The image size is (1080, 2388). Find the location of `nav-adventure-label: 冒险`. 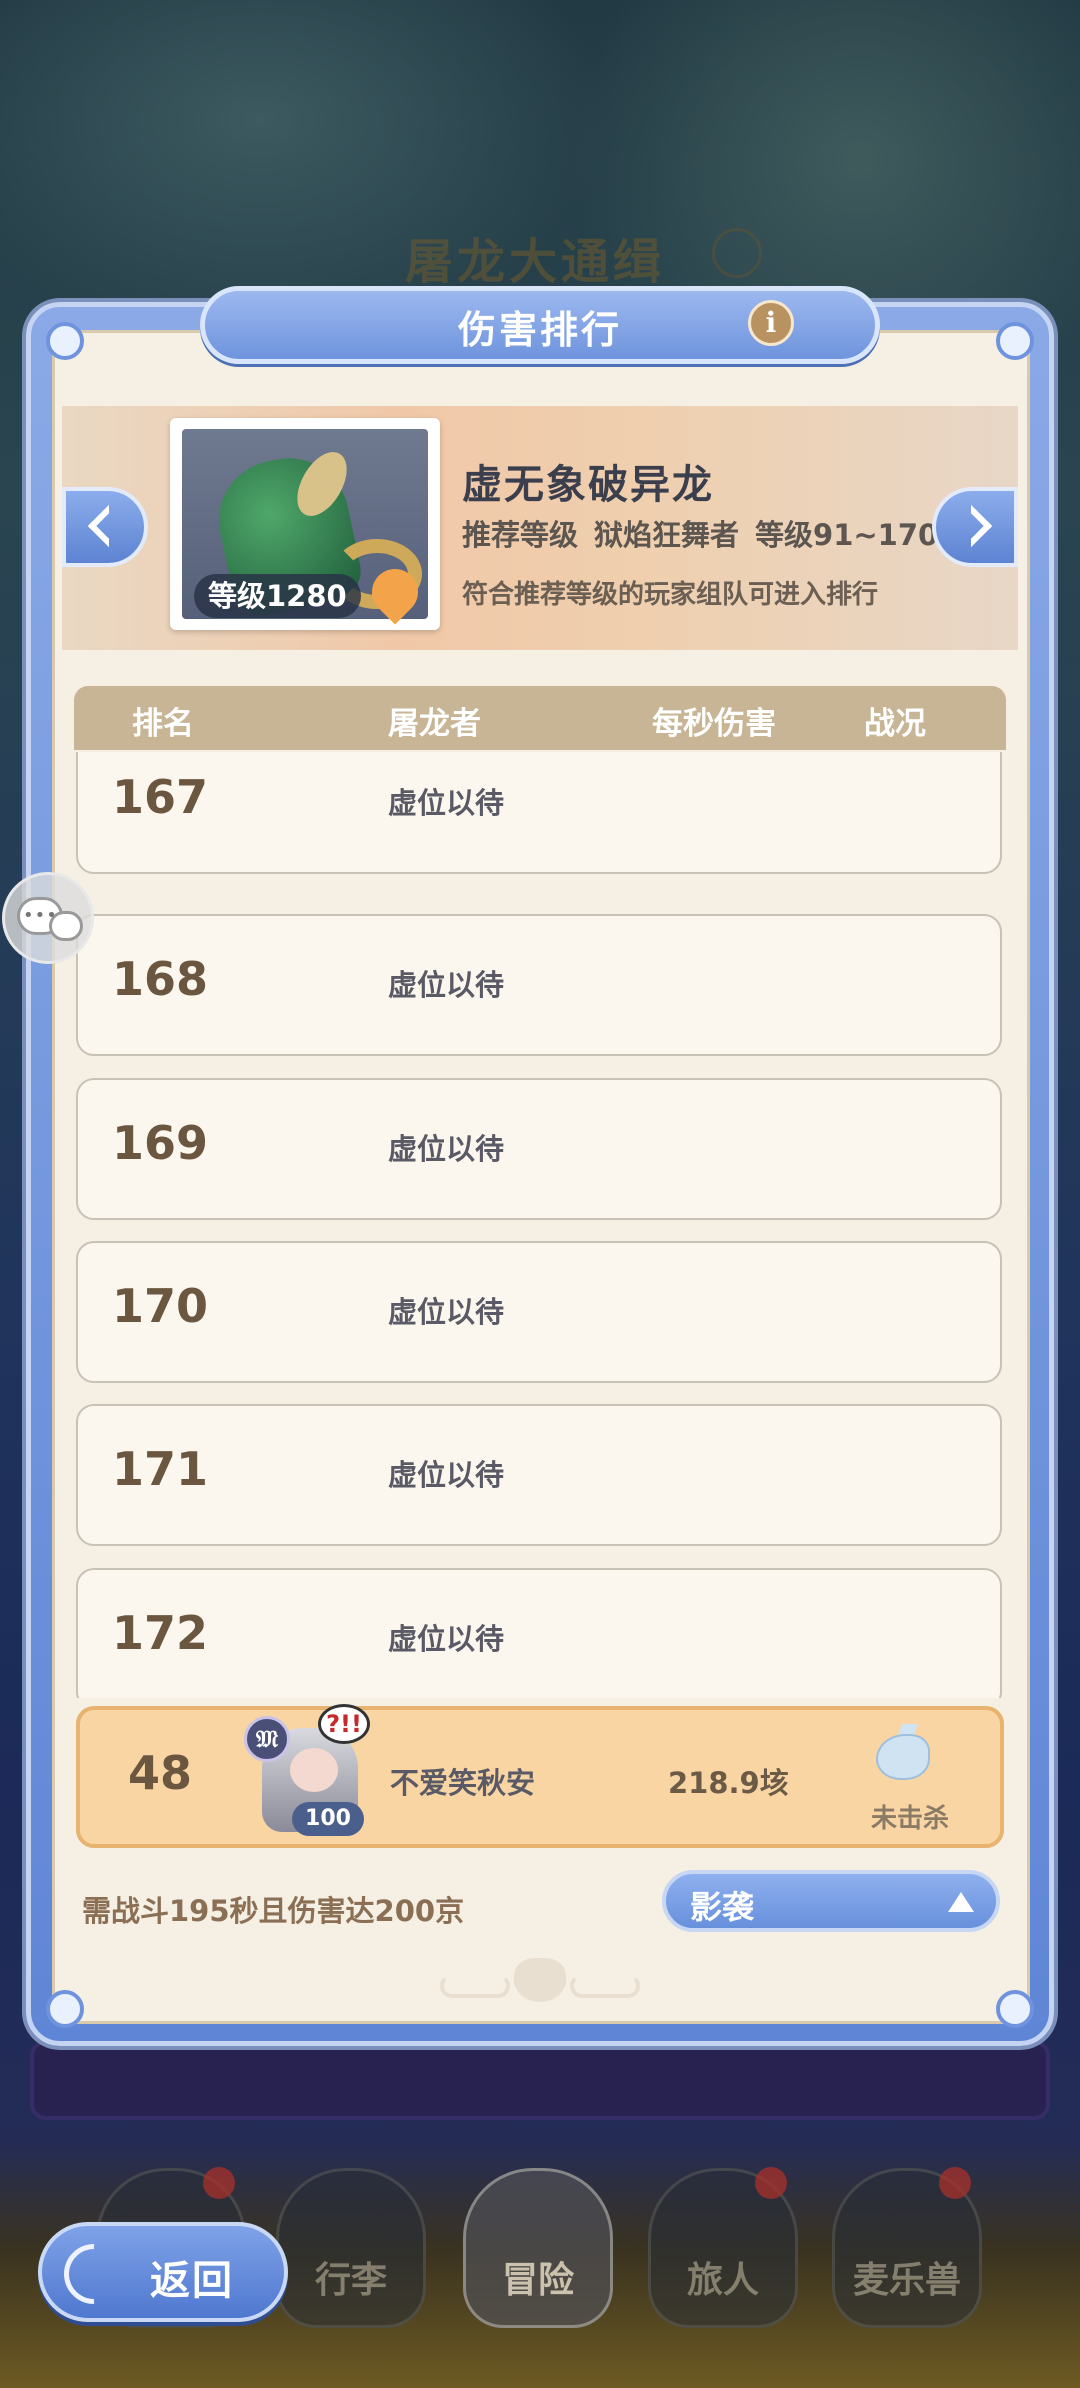

nav-adventure-label: 冒险 is located at coordinates (537, 2280).